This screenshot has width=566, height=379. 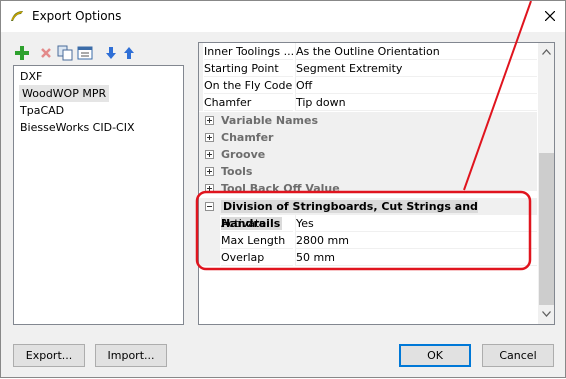 I want to click on property-value: Tip down, so click(x=416, y=102).